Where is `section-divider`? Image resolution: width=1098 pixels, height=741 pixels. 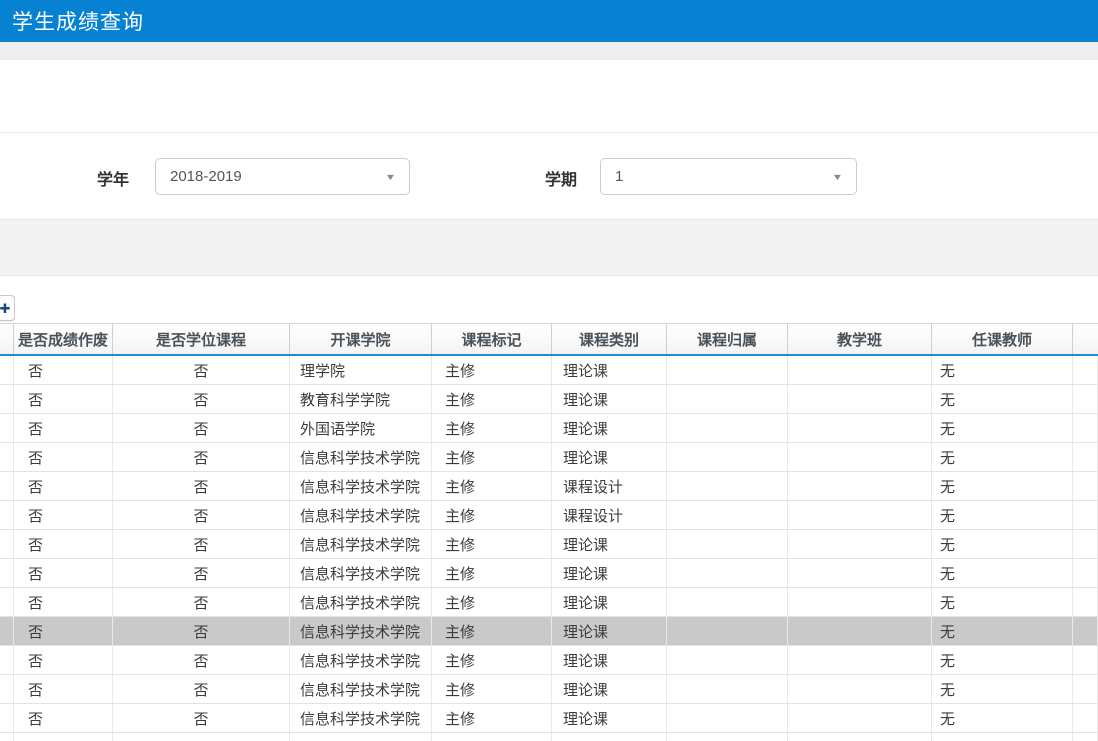 section-divider is located at coordinates (549, 132).